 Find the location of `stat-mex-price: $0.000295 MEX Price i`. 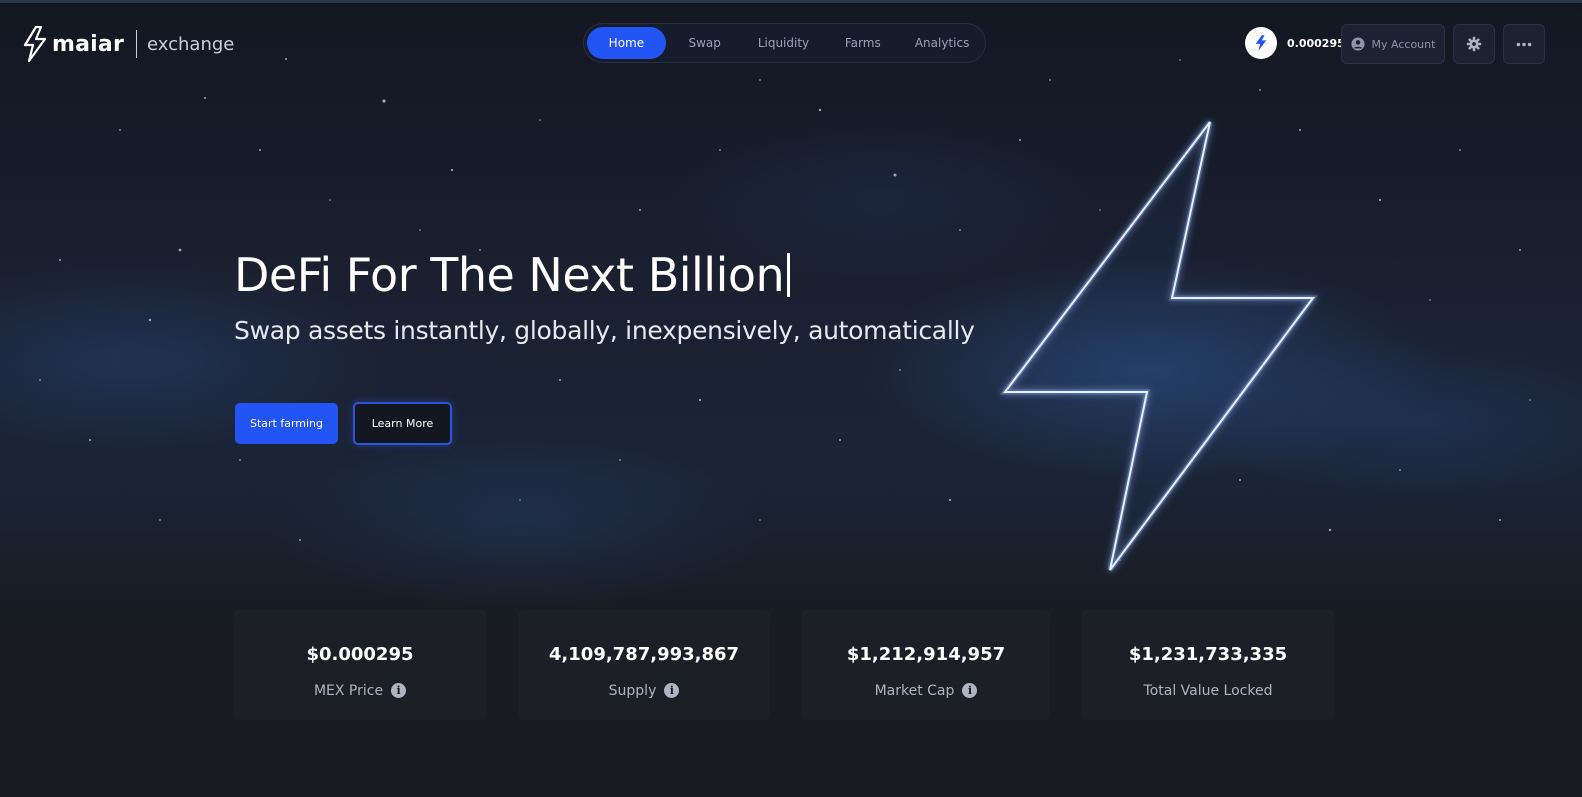

stat-mex-price: $0.000295 MEX Price i is located at coordinates (360, 665).